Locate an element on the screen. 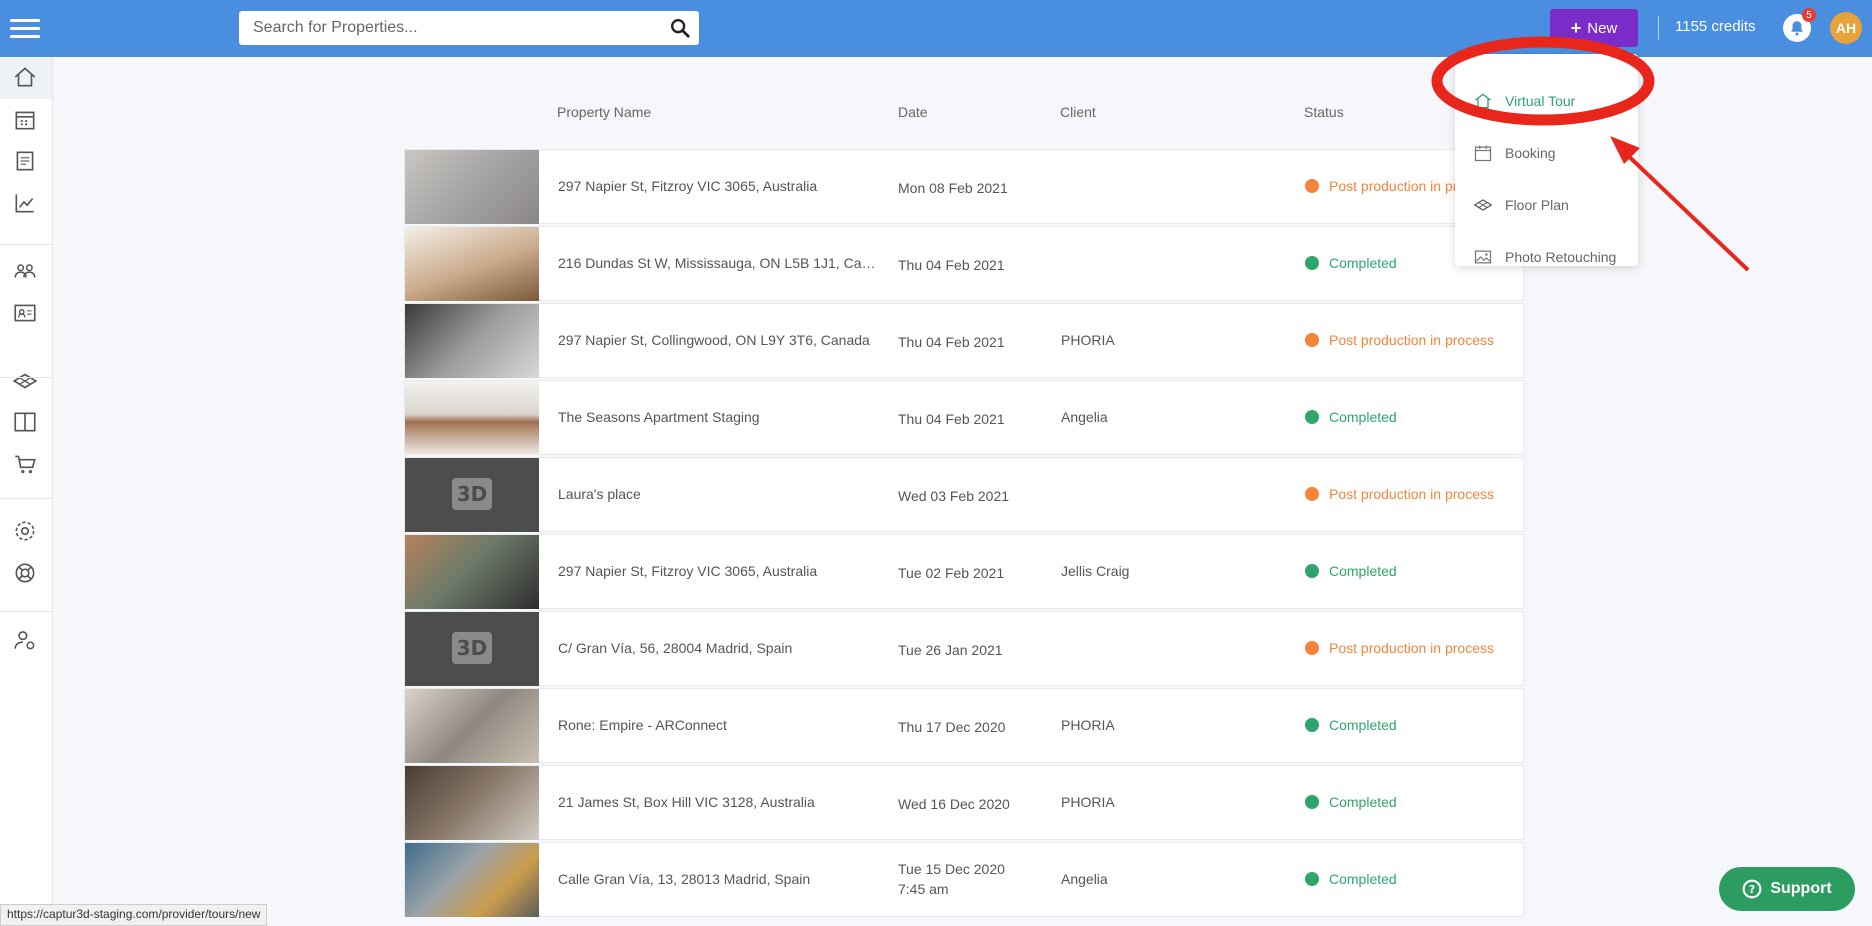 This screenshot has width=1872, height=926. menu-item-virtual-tour: Virtual Tour is located at coordinates (1546, 101).